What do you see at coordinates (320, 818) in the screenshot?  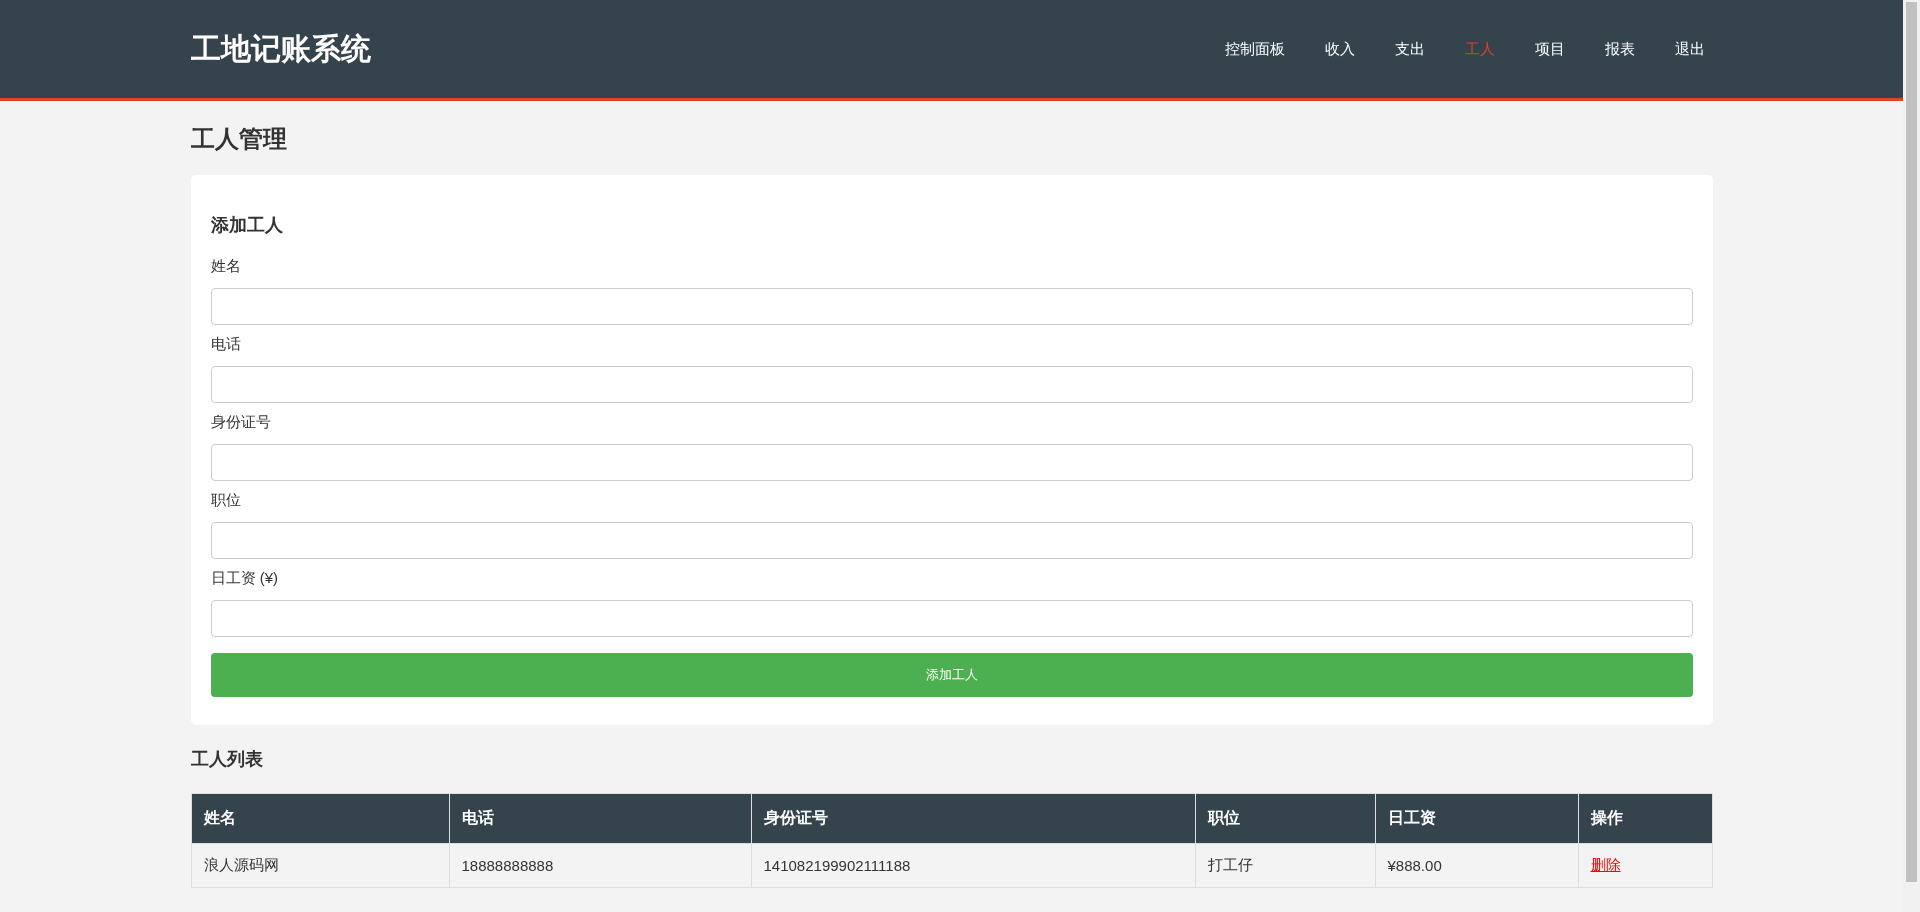 I see `column-header: 姓名` at bounding box center [320, 818].